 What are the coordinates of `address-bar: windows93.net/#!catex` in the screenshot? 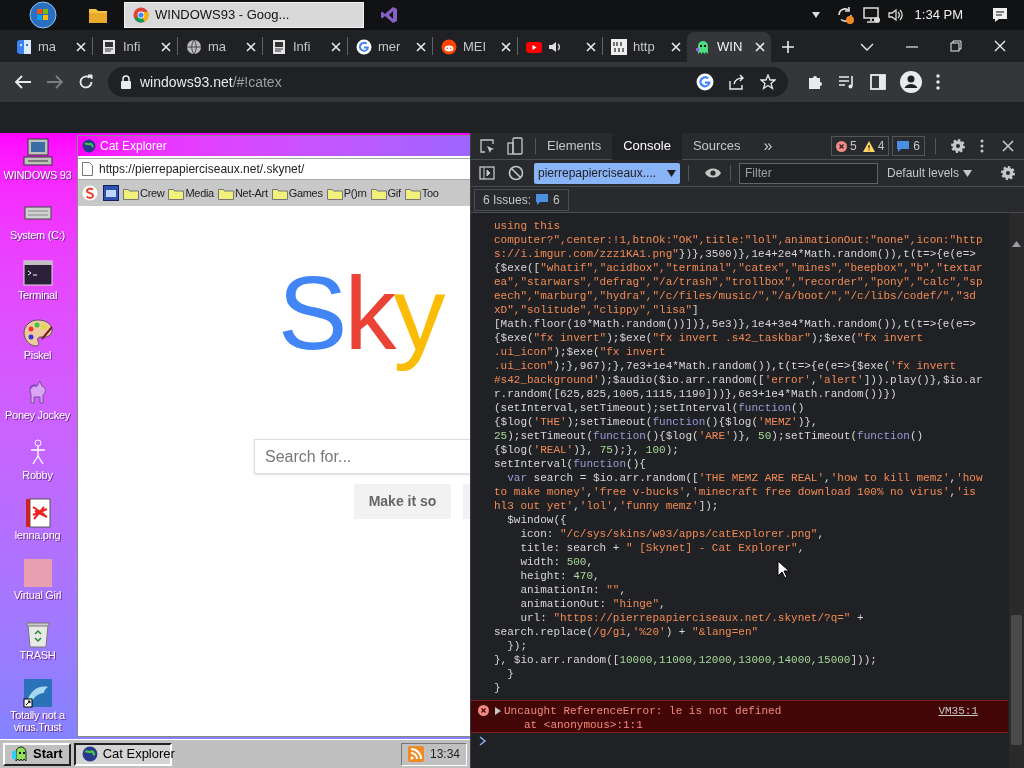 It's located at (448, 82).